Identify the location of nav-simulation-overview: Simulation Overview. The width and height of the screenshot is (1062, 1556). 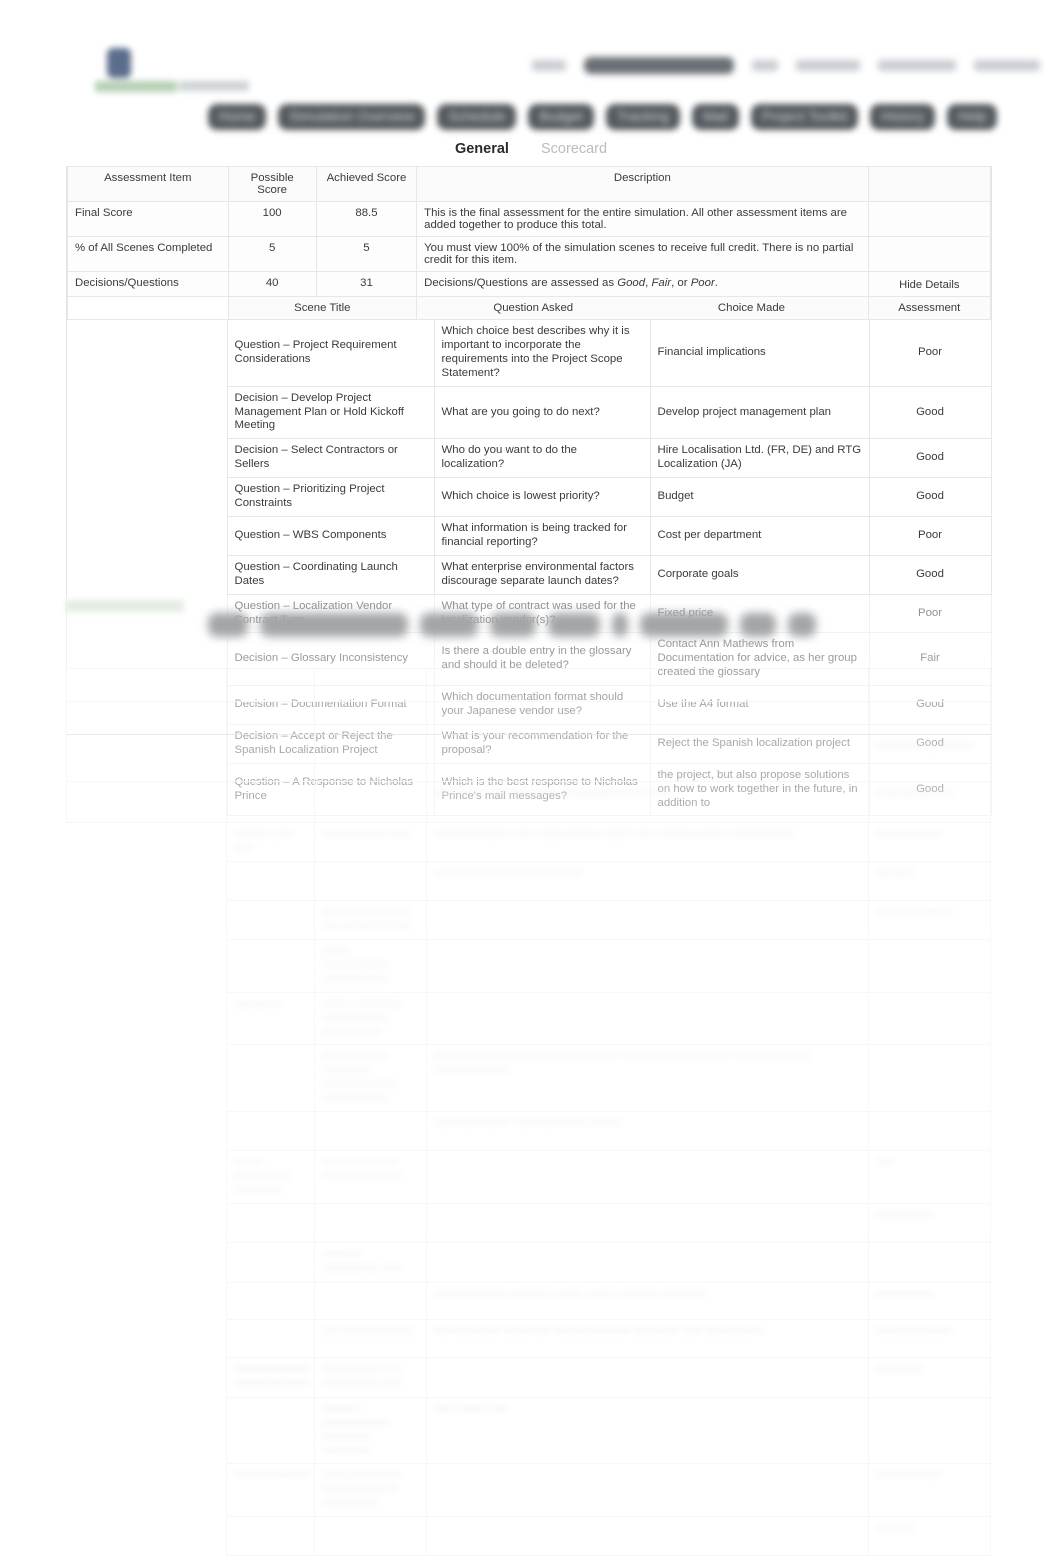
(352, 117).